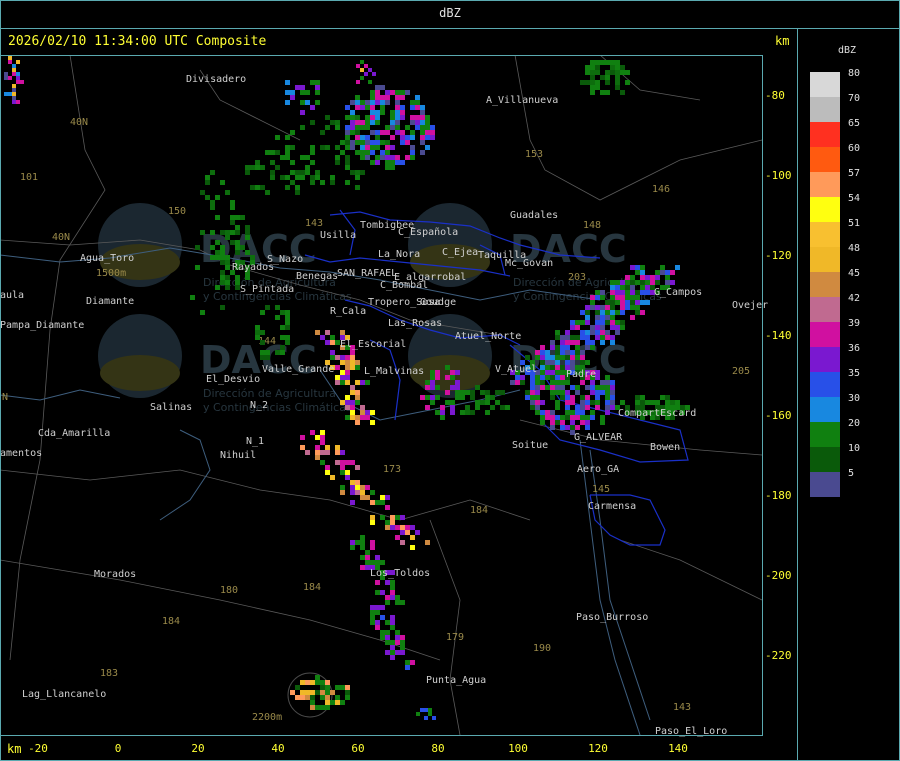  I want to click on place-la-nora: La_Nora, so click(399, 254).